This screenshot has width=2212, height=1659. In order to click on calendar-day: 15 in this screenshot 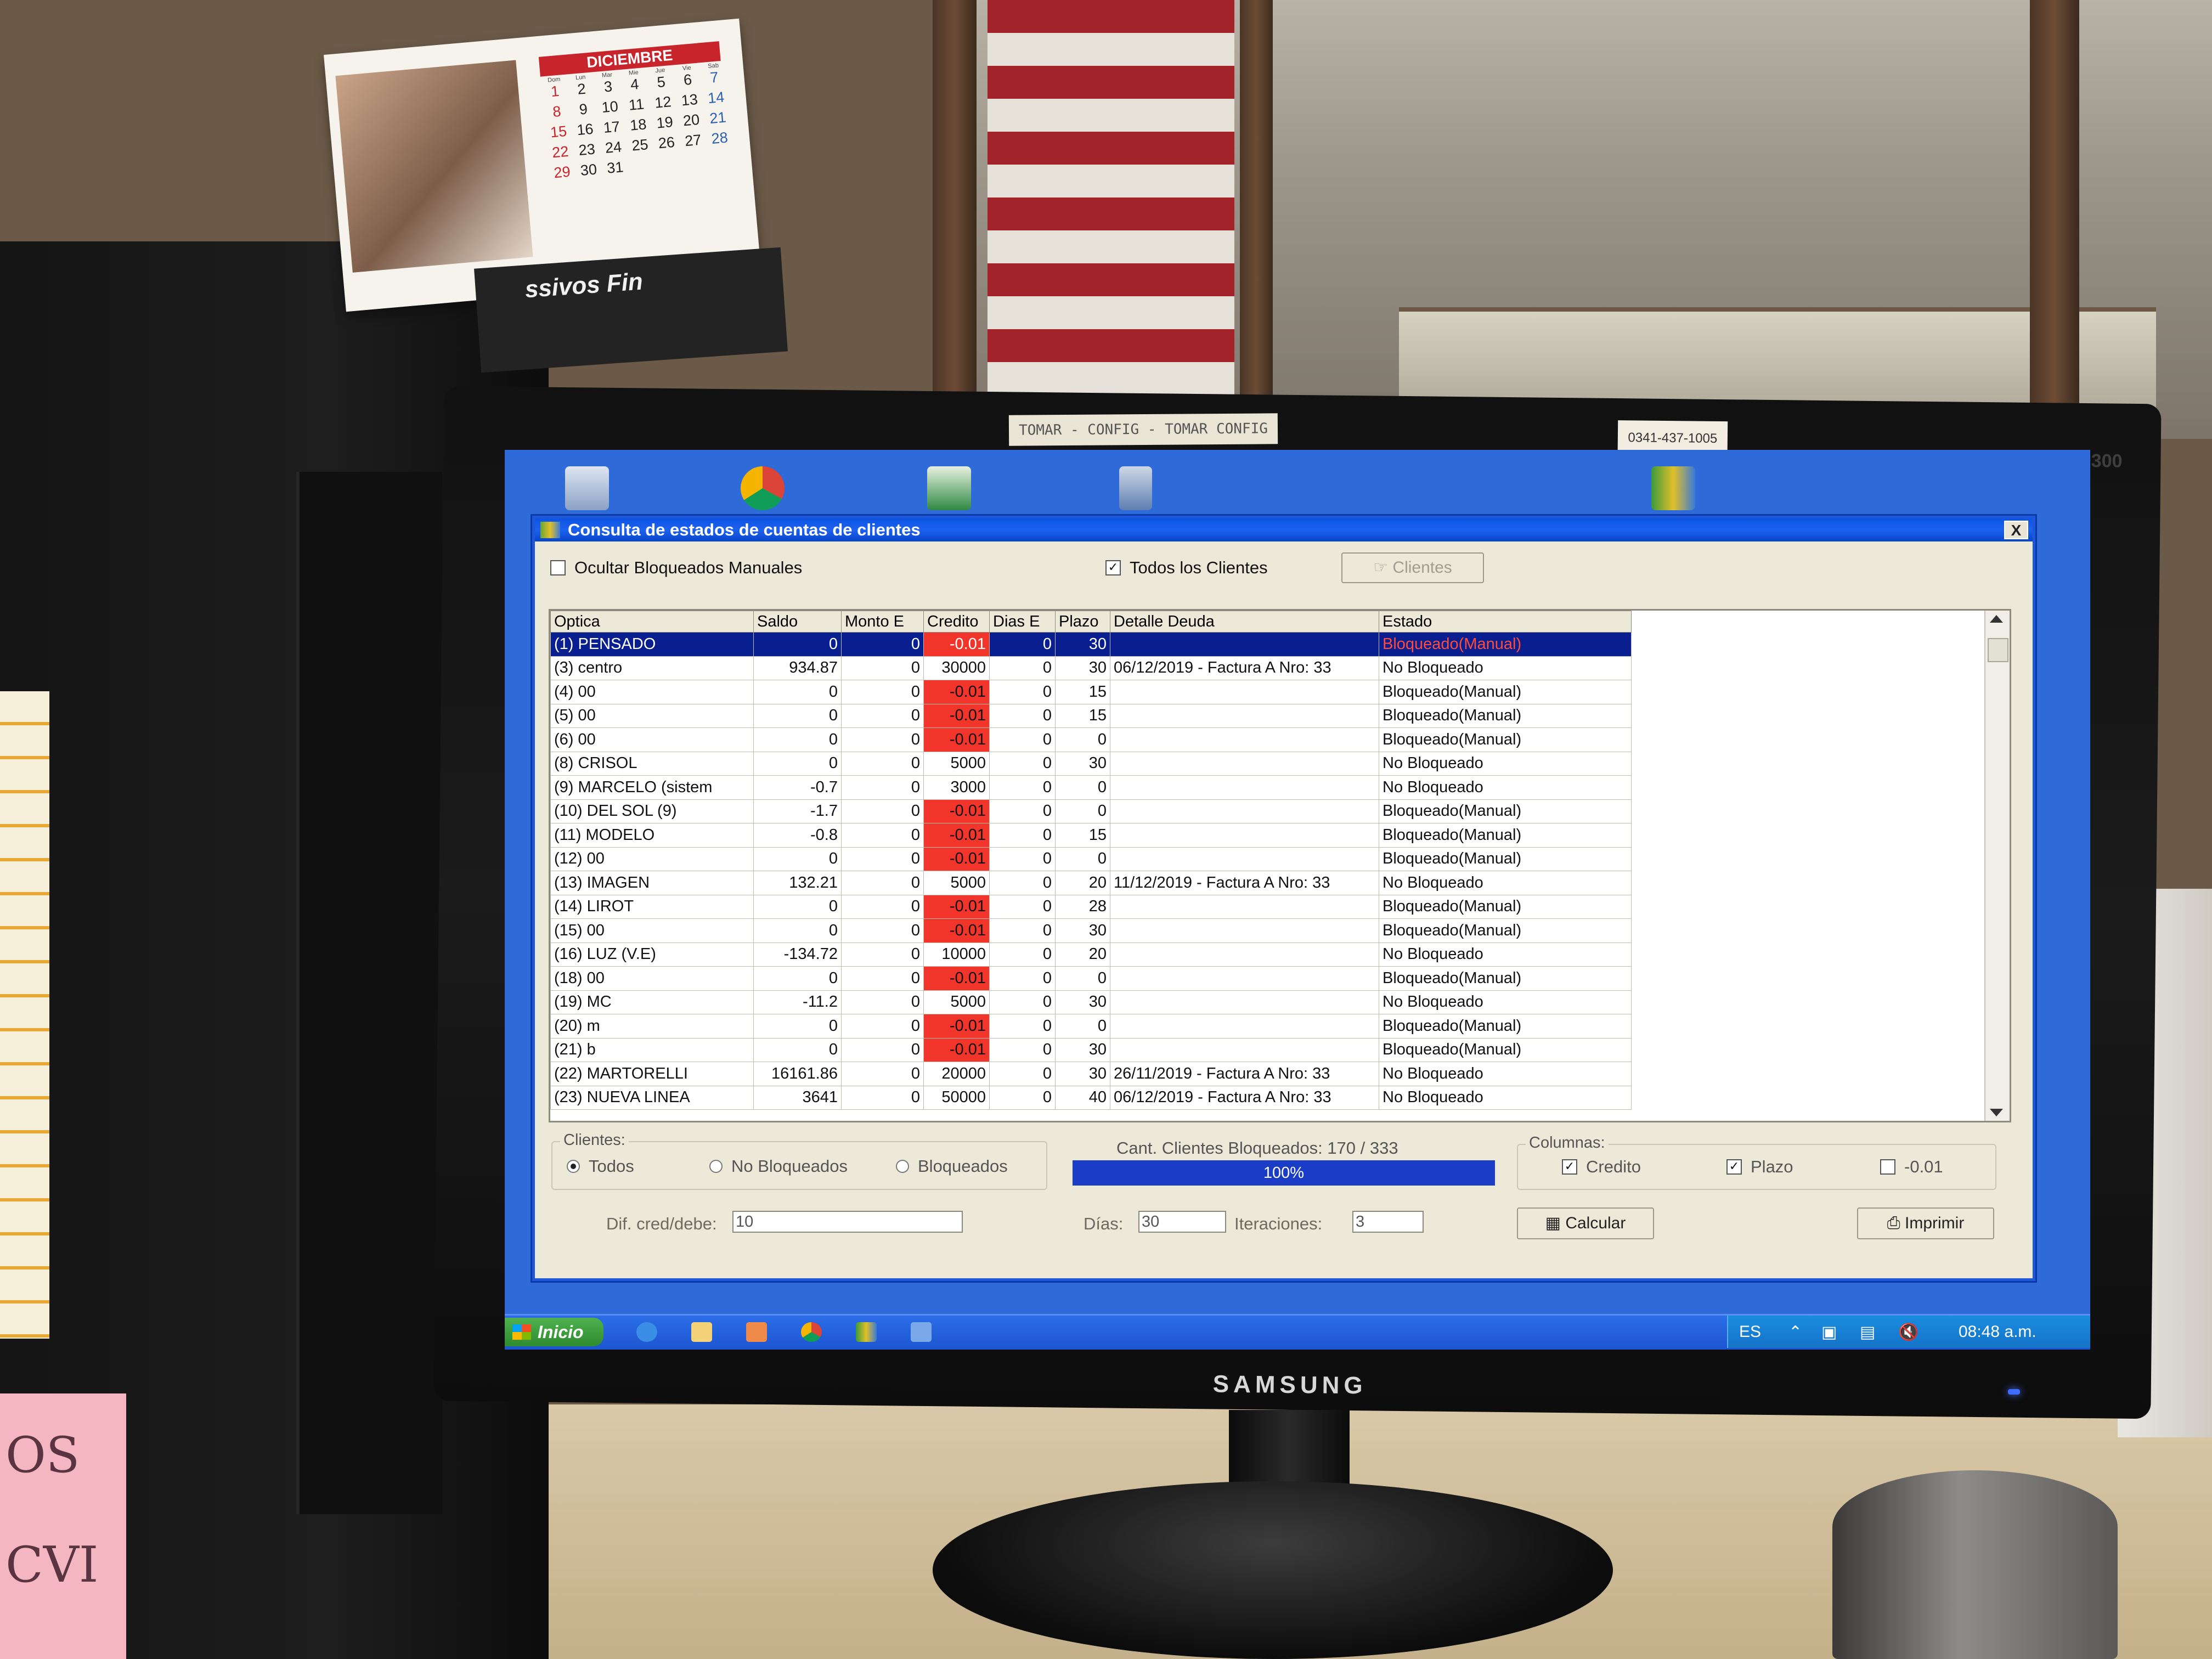, I will do `click(558, 131)`.